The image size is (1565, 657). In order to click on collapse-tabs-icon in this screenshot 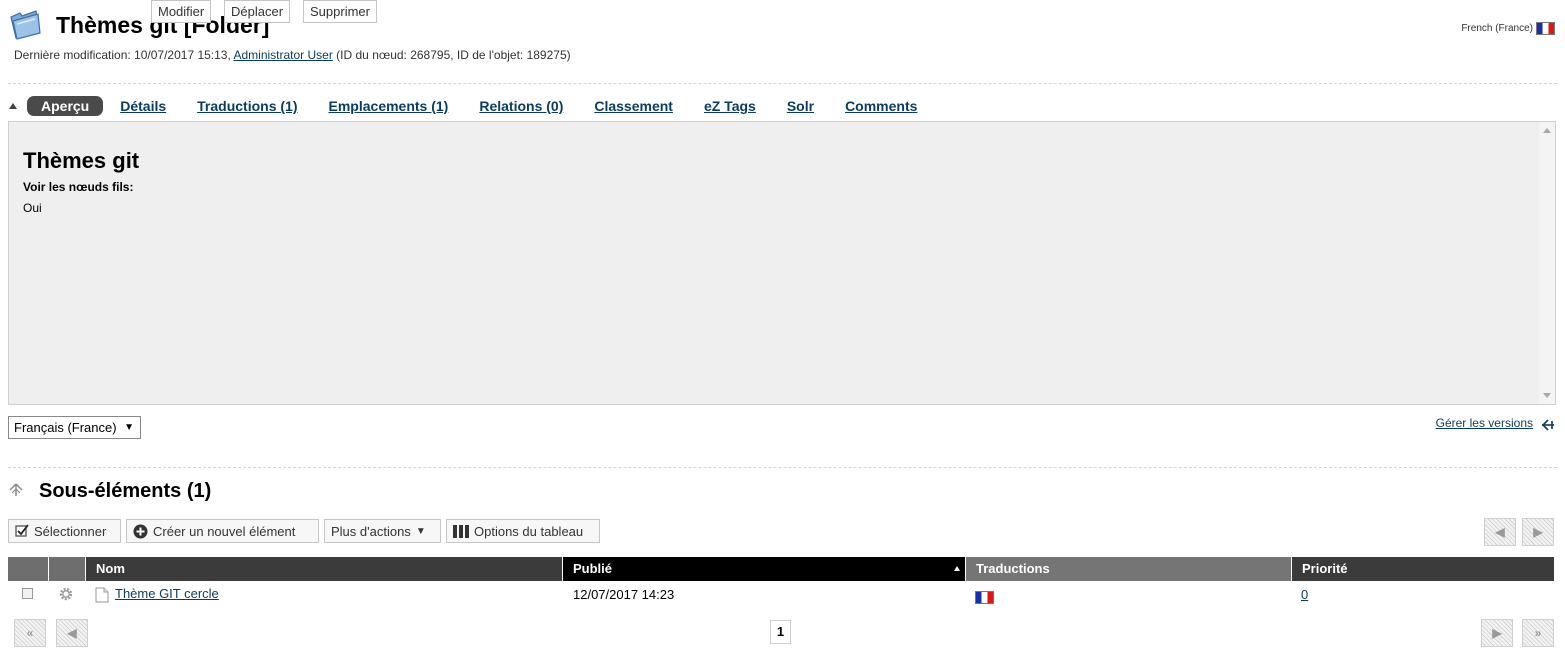, I will do `click(13, 106)`.